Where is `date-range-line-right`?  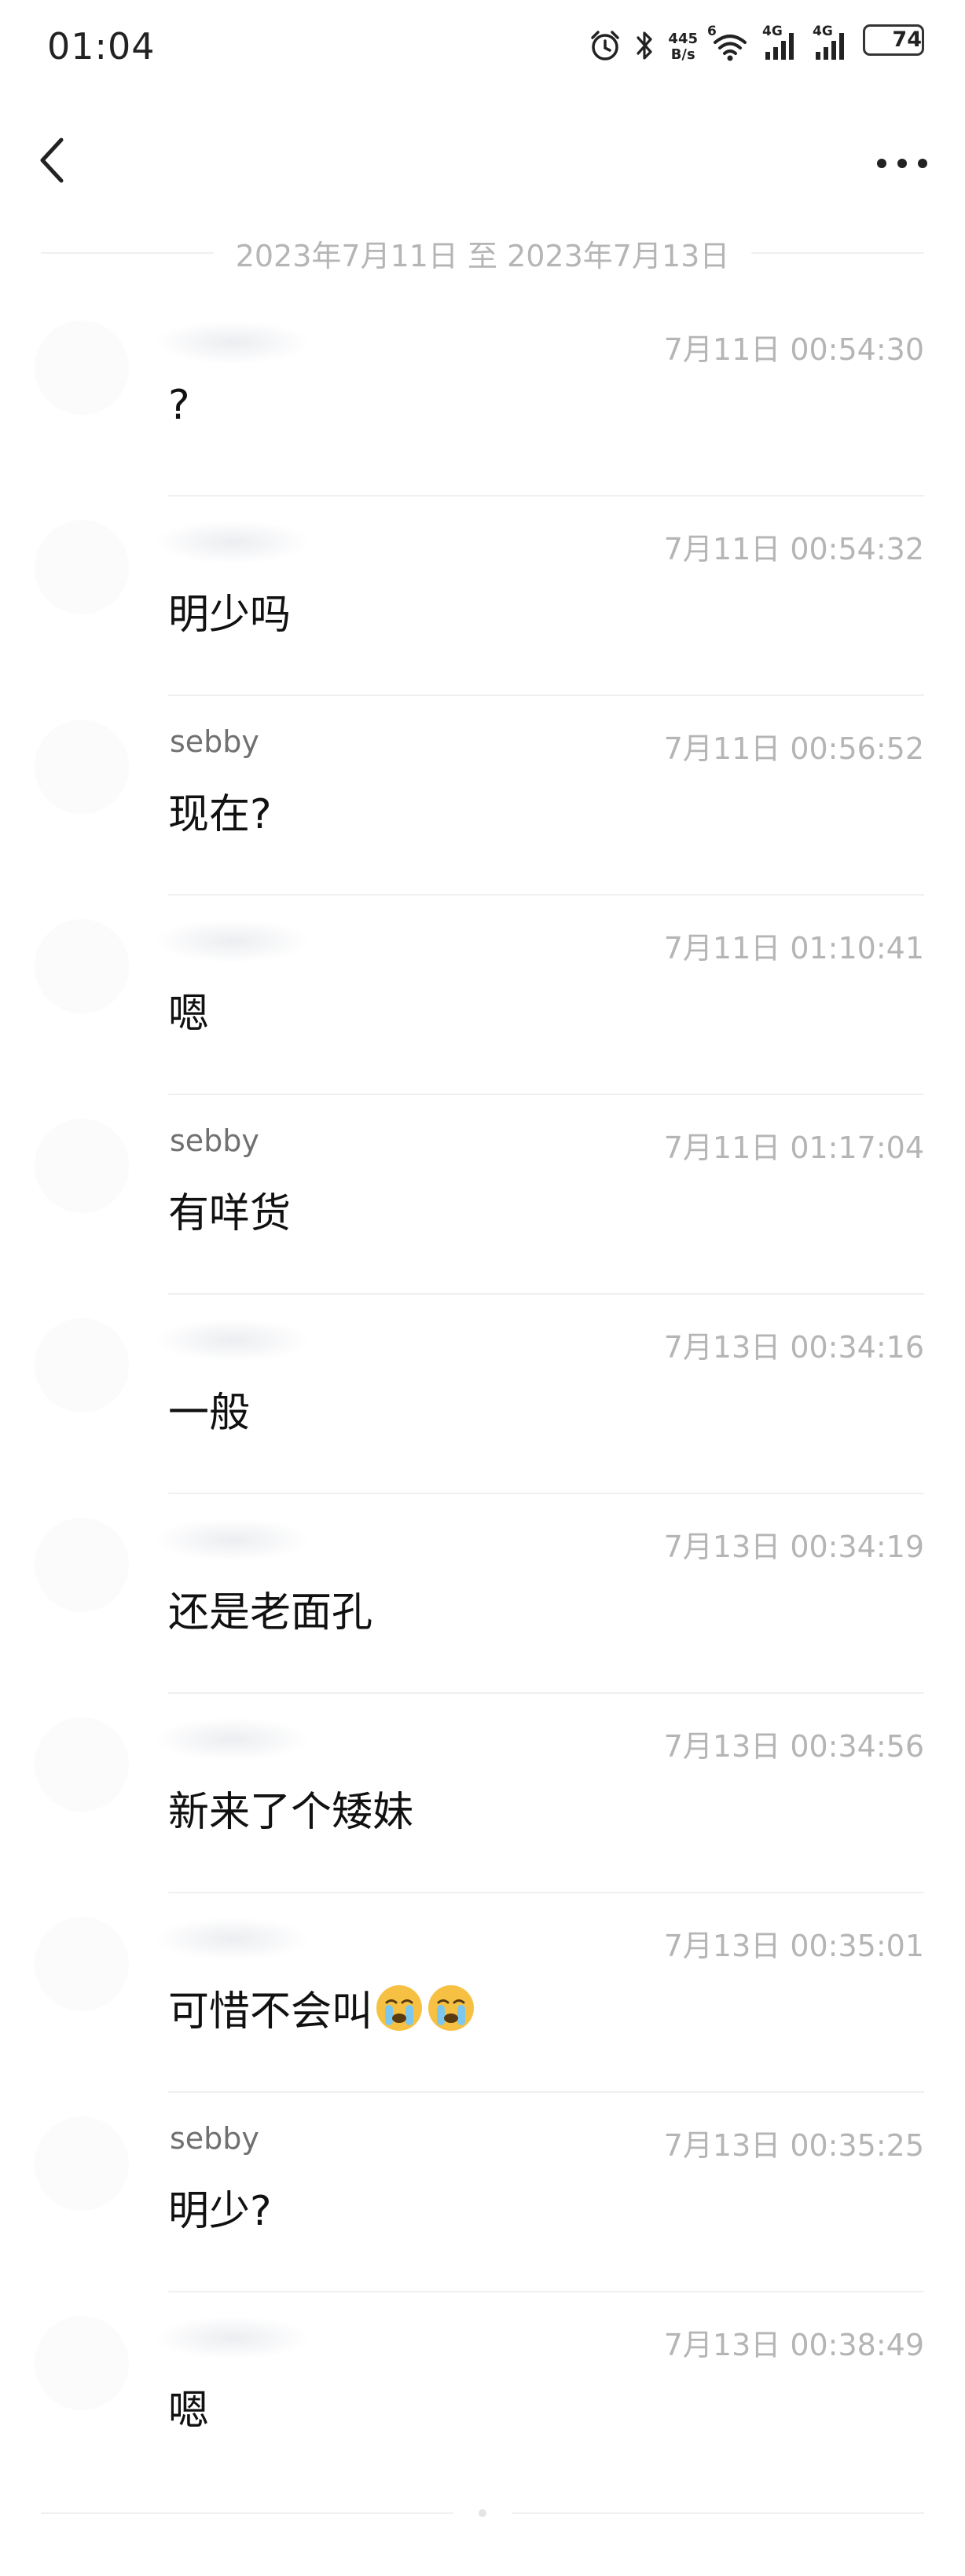 date-range-line-right is located at coordinates (838, 253).